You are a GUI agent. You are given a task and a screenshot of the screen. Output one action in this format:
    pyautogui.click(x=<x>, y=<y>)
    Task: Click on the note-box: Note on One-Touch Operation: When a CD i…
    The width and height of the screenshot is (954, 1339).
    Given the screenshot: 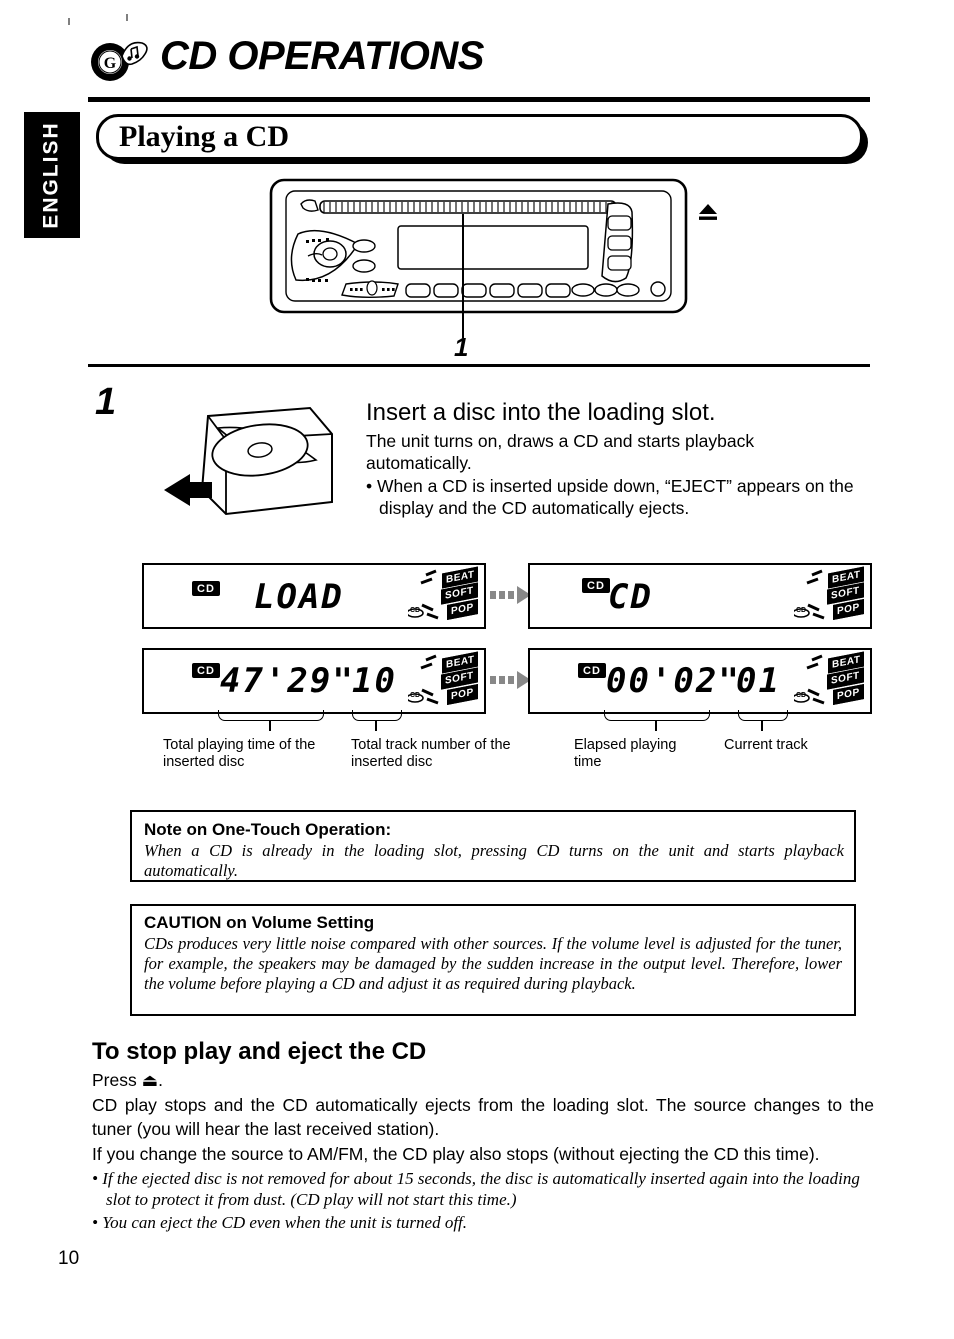 What is the action you would take?
    pyautogui.click(x=493, y=846)
    